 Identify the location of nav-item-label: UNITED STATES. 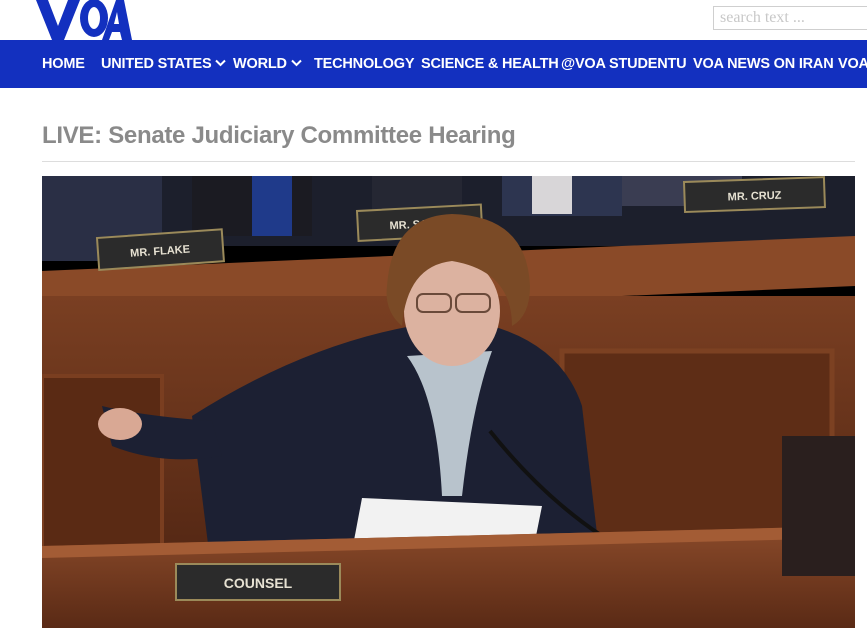
(156, 64).